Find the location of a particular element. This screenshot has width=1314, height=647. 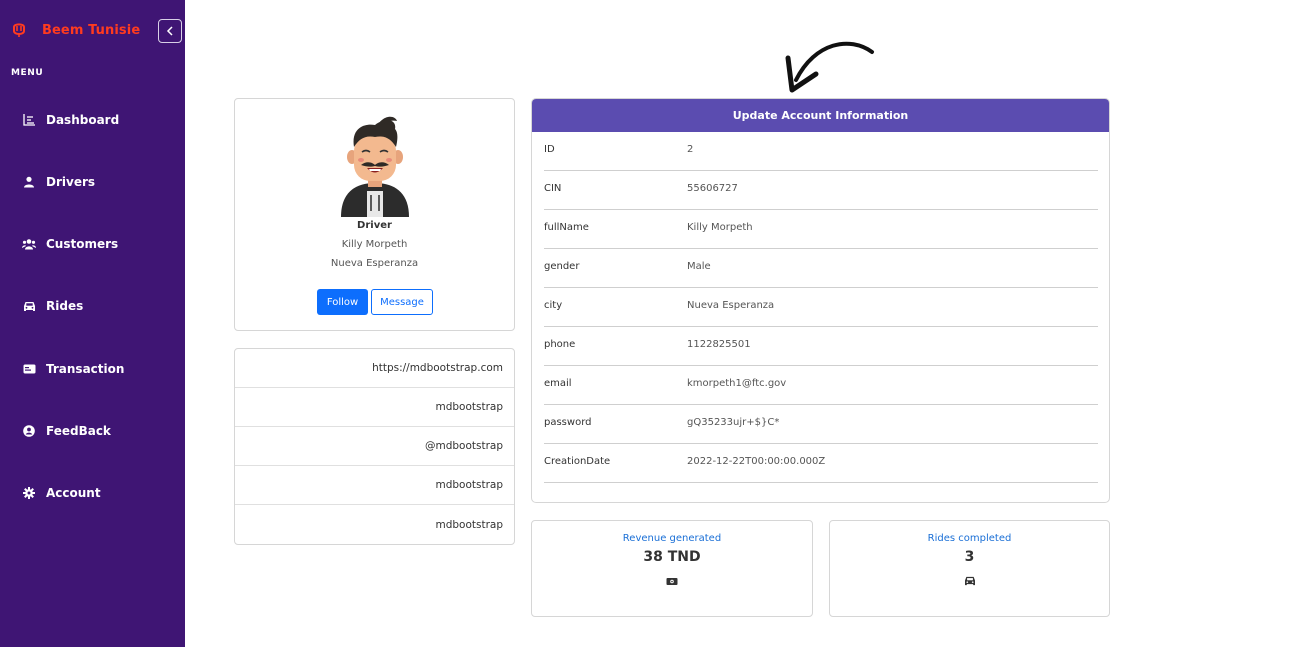

chart-icon is located at coordinates (29, 120).